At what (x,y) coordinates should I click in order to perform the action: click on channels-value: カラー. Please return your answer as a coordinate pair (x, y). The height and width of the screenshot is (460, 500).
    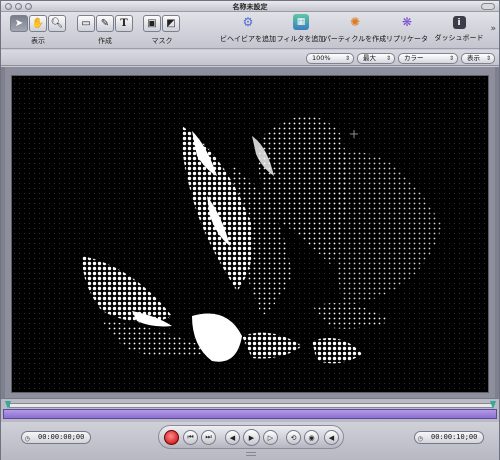
    Looking at the image, I should click on (414, 58).